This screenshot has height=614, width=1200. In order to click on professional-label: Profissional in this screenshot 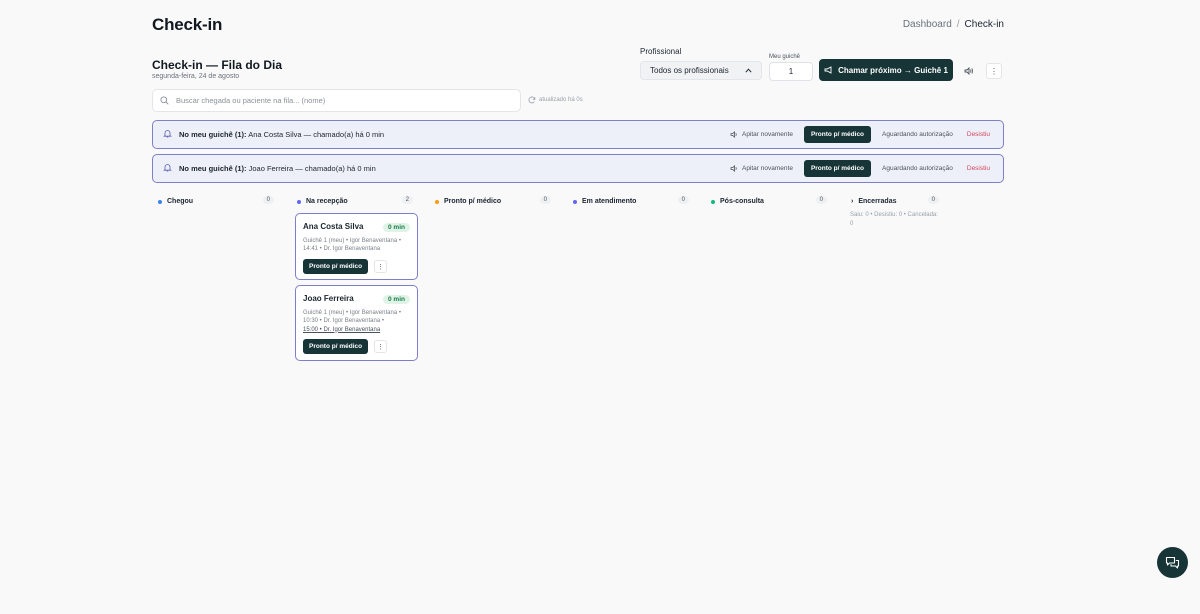, I will do `click(661, 51)`.